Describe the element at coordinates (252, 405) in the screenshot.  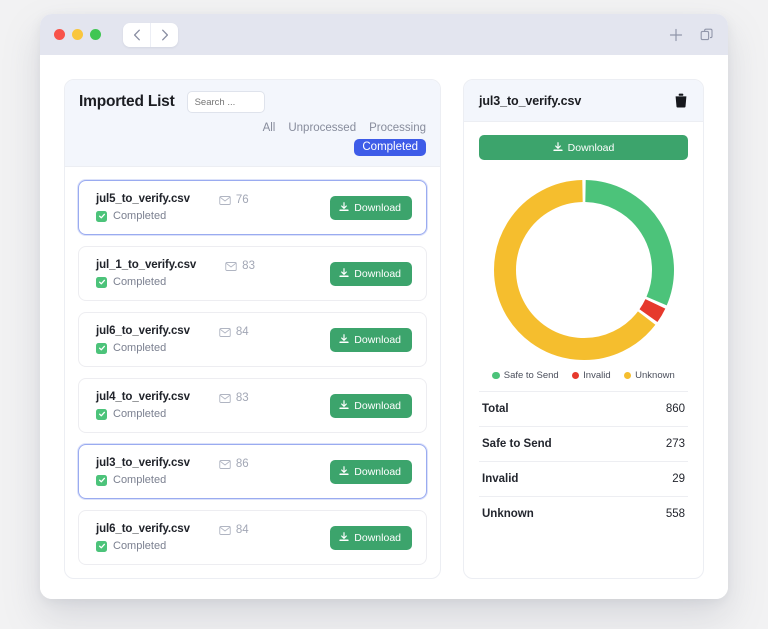
I see `table-row: jul4_to_verify.csv Completed 83 Download` at that location.